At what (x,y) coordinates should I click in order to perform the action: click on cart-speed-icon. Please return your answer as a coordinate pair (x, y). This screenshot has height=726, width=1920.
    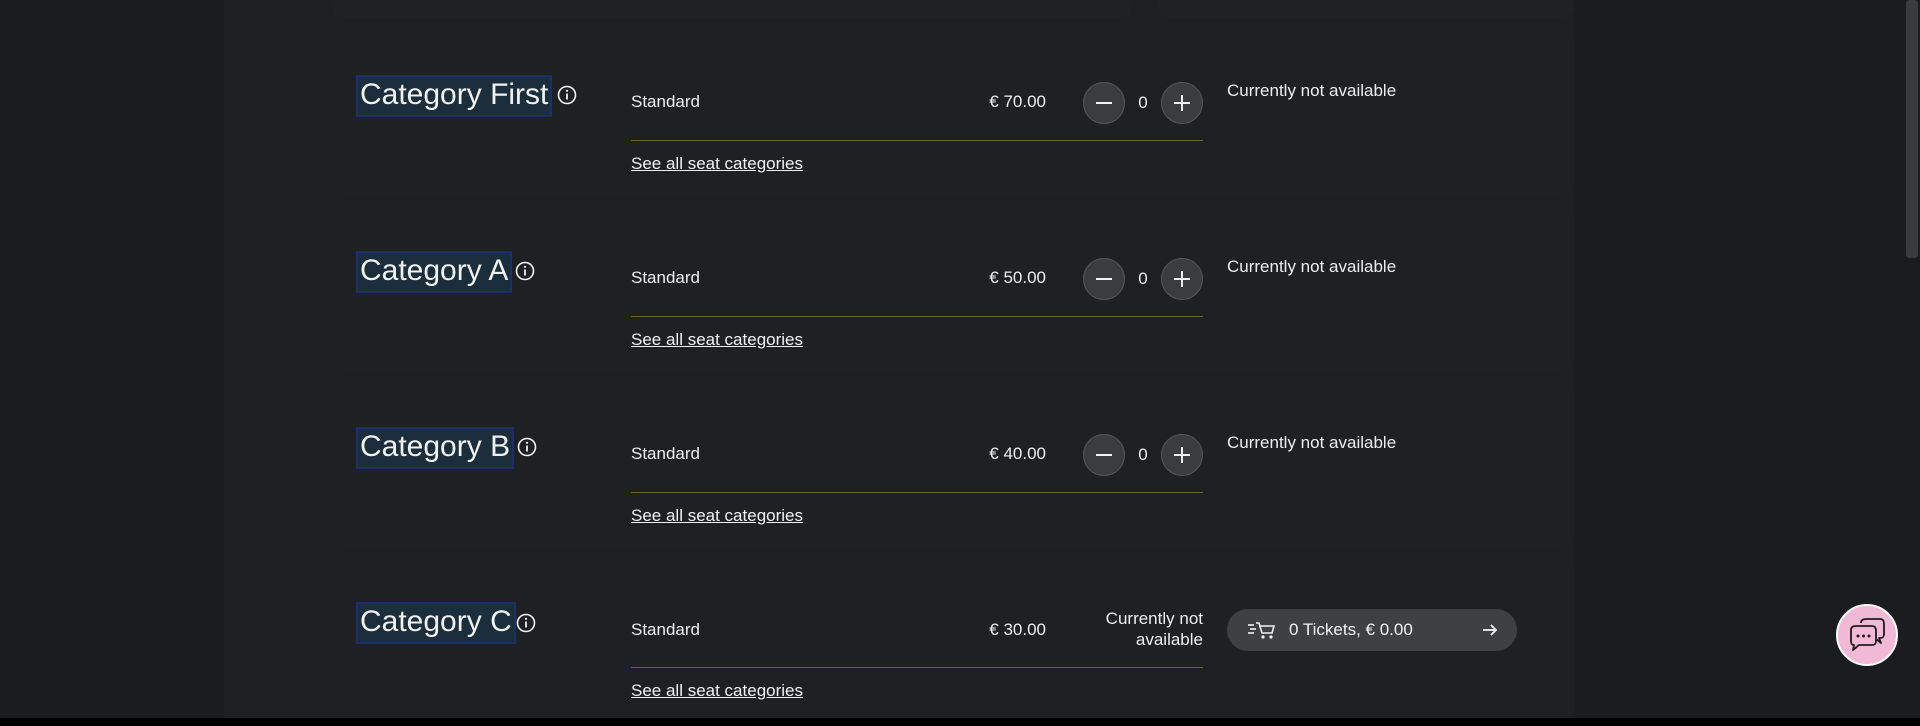
    Looking at the image, I should click on (1261, 630).